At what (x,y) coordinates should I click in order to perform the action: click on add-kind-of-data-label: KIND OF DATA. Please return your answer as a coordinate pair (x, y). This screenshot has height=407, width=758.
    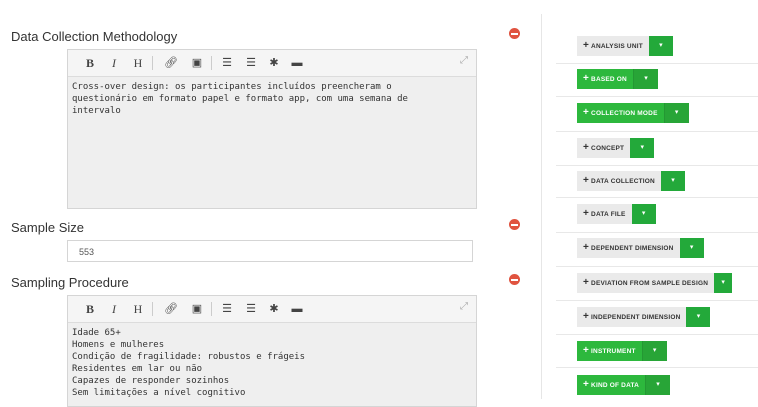
    Looking at the image, I should click on (615, 385).